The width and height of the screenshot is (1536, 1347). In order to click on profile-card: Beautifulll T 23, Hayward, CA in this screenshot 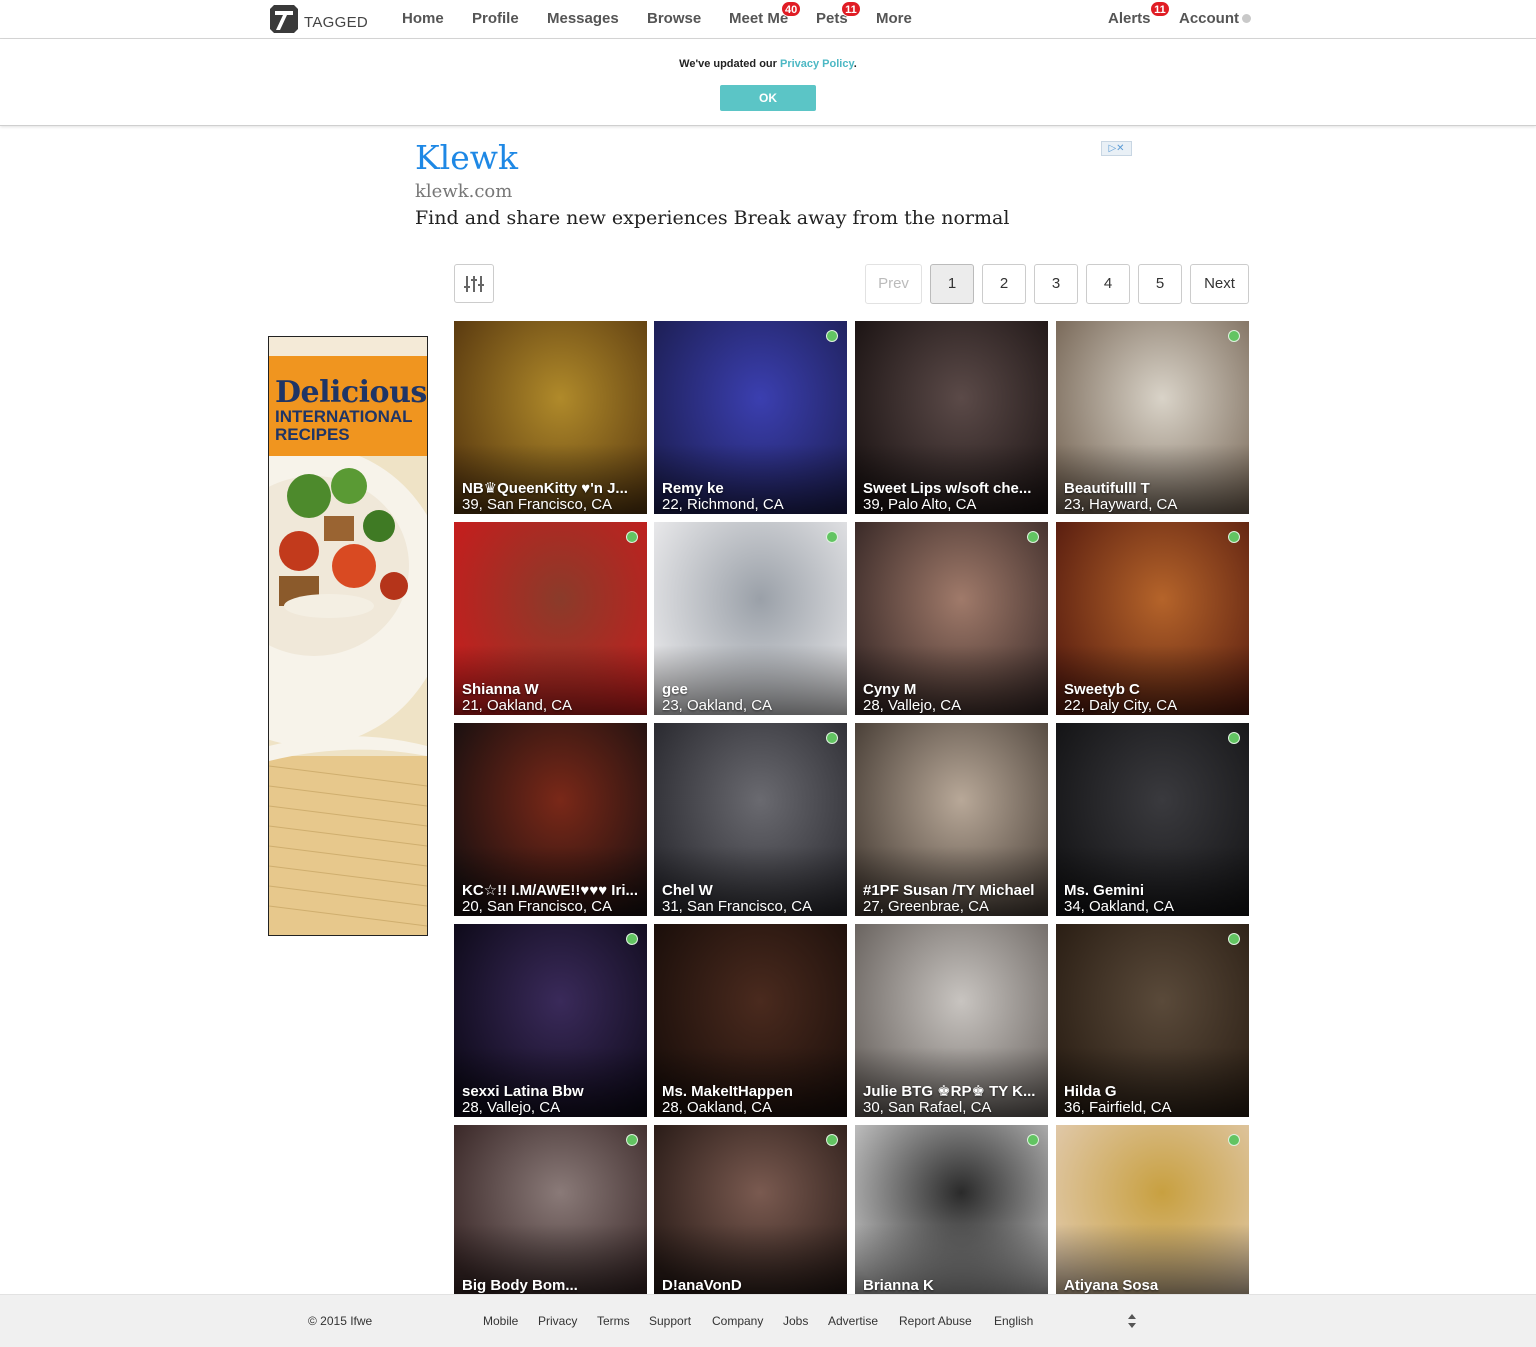, I will do `click(1152, 417)`.